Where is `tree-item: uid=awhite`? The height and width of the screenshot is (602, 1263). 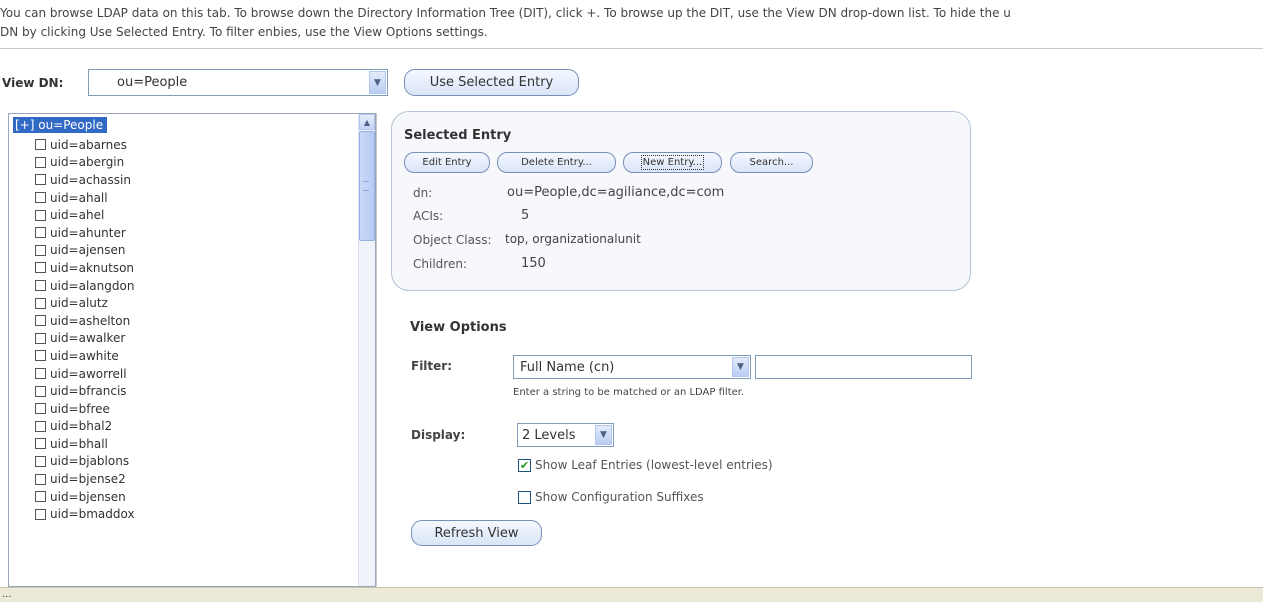 tree-item: uid=awhite is located at coordinates (85, 356).